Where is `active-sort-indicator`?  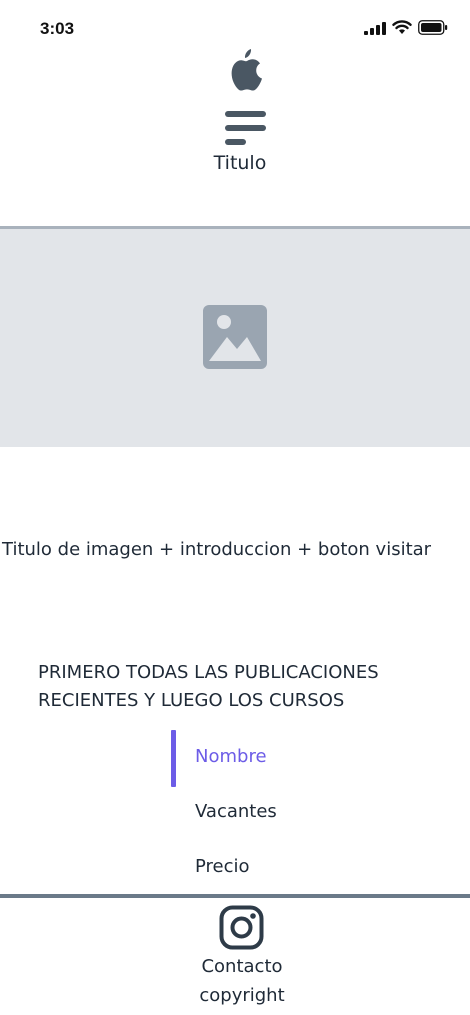
active-sort-indicator is located at coordinates (173, 758).